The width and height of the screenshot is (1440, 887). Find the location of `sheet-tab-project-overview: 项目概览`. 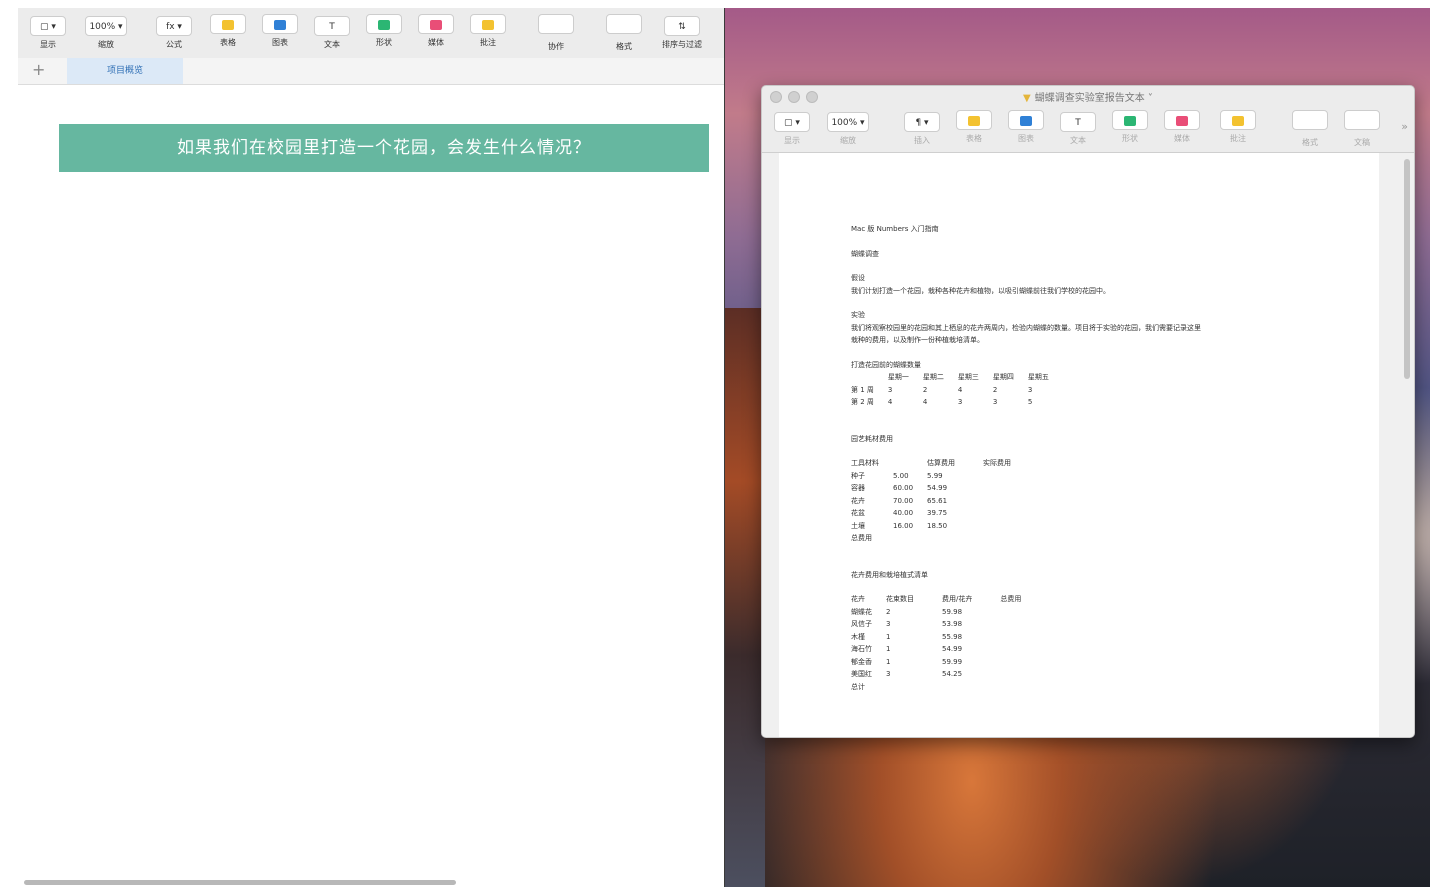

sheet-tab-project-overview: 项目概览 is located at coordinates (125, 71).